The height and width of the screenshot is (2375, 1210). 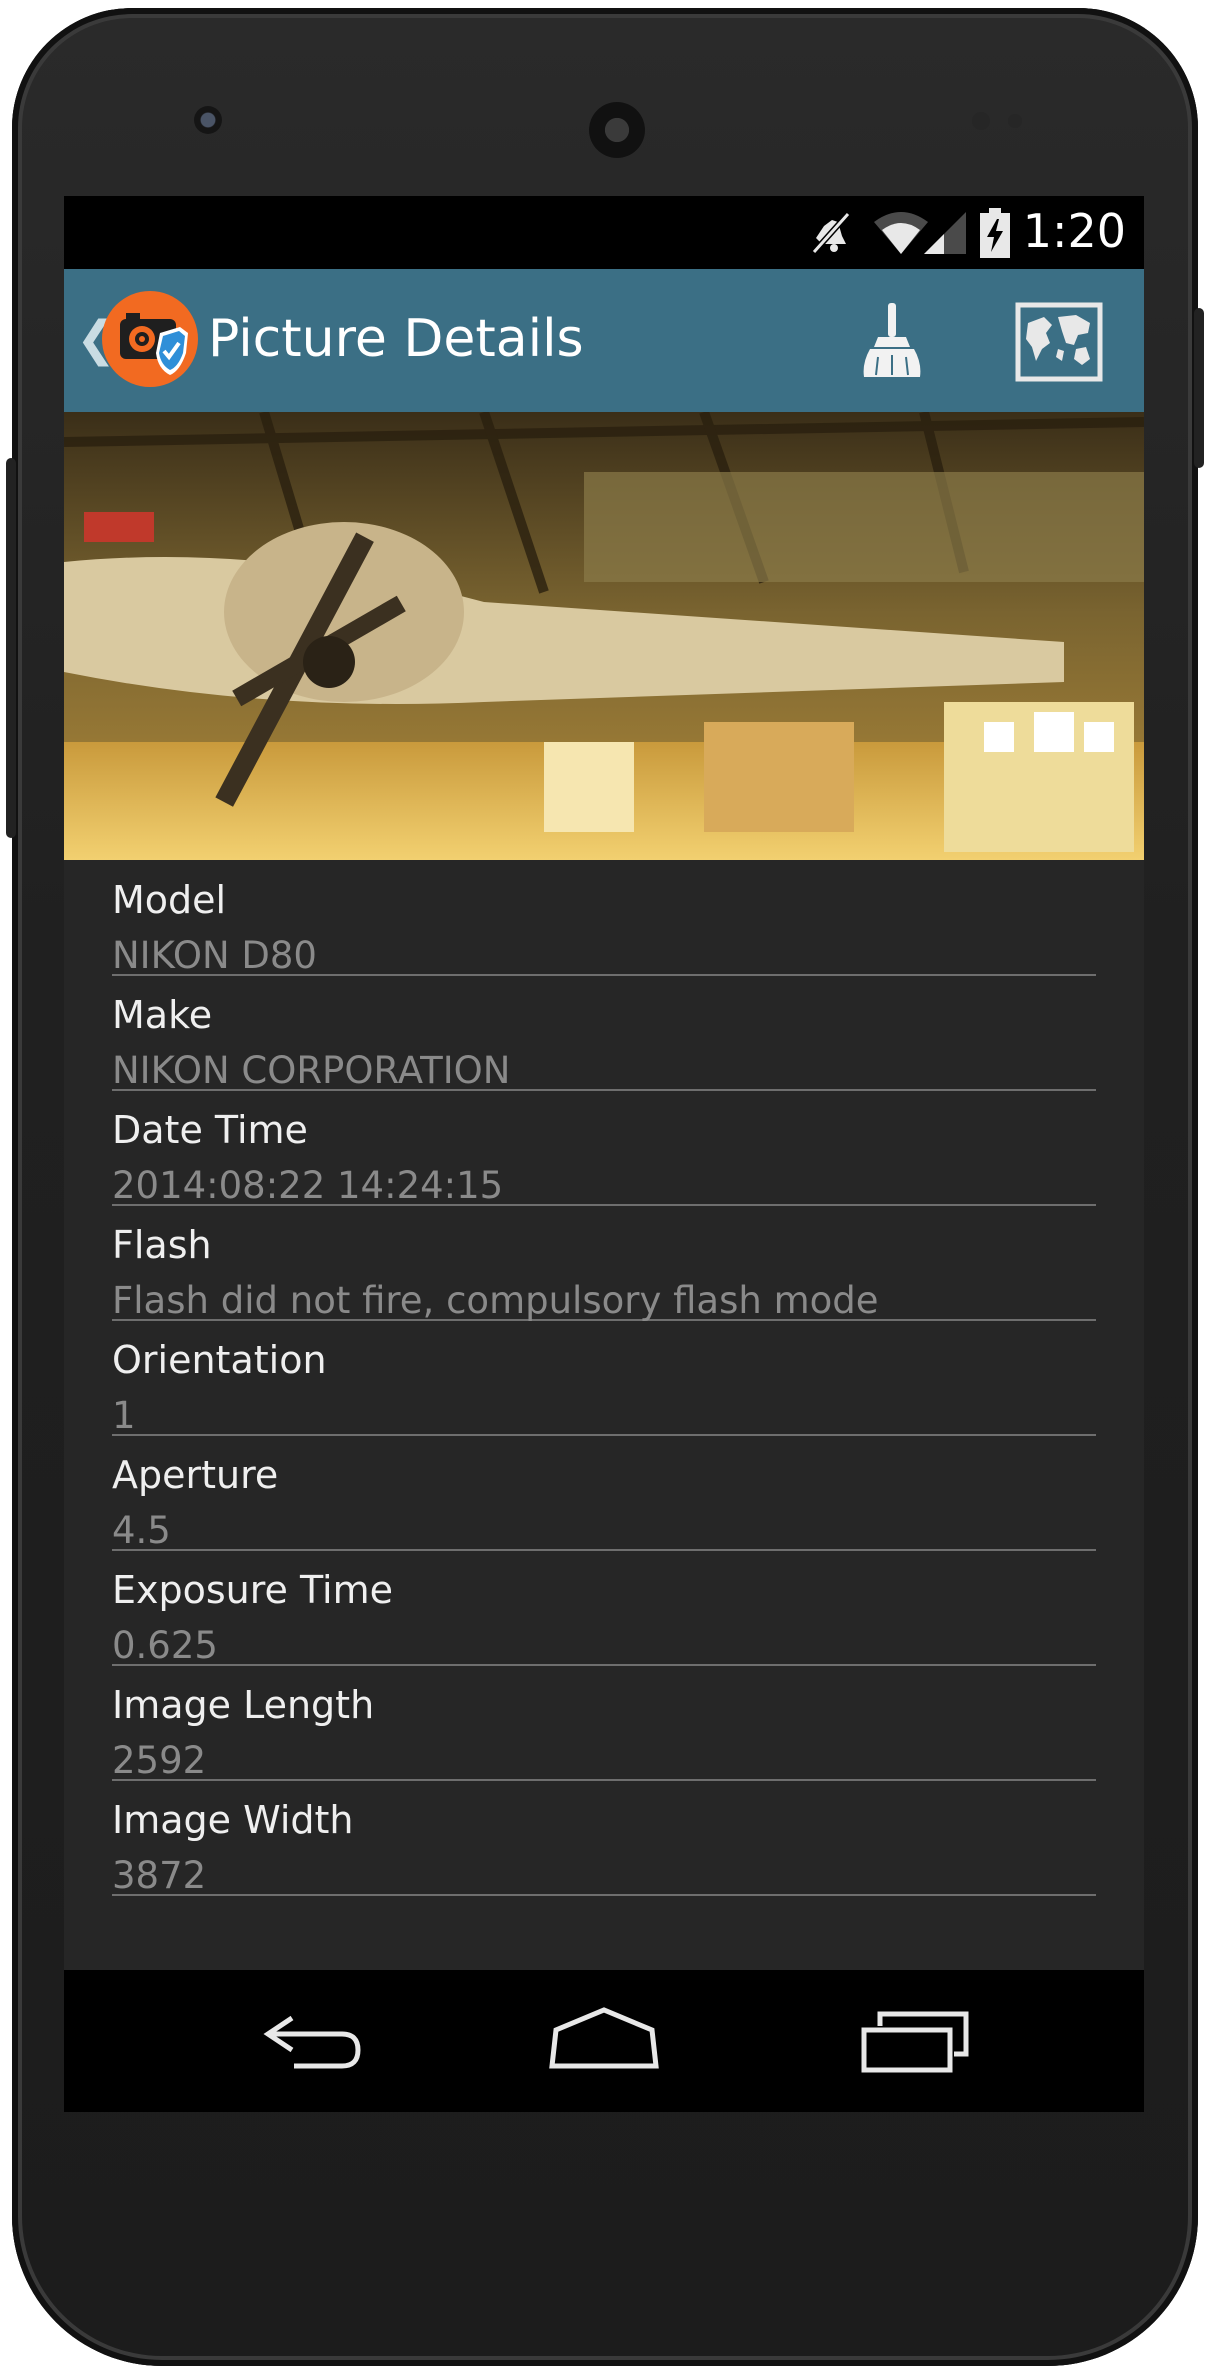 What do you see at coordinates (233, 1820) in the screenshot?
I see `detail-label: Image Width` at bounding box center [233, 1820].